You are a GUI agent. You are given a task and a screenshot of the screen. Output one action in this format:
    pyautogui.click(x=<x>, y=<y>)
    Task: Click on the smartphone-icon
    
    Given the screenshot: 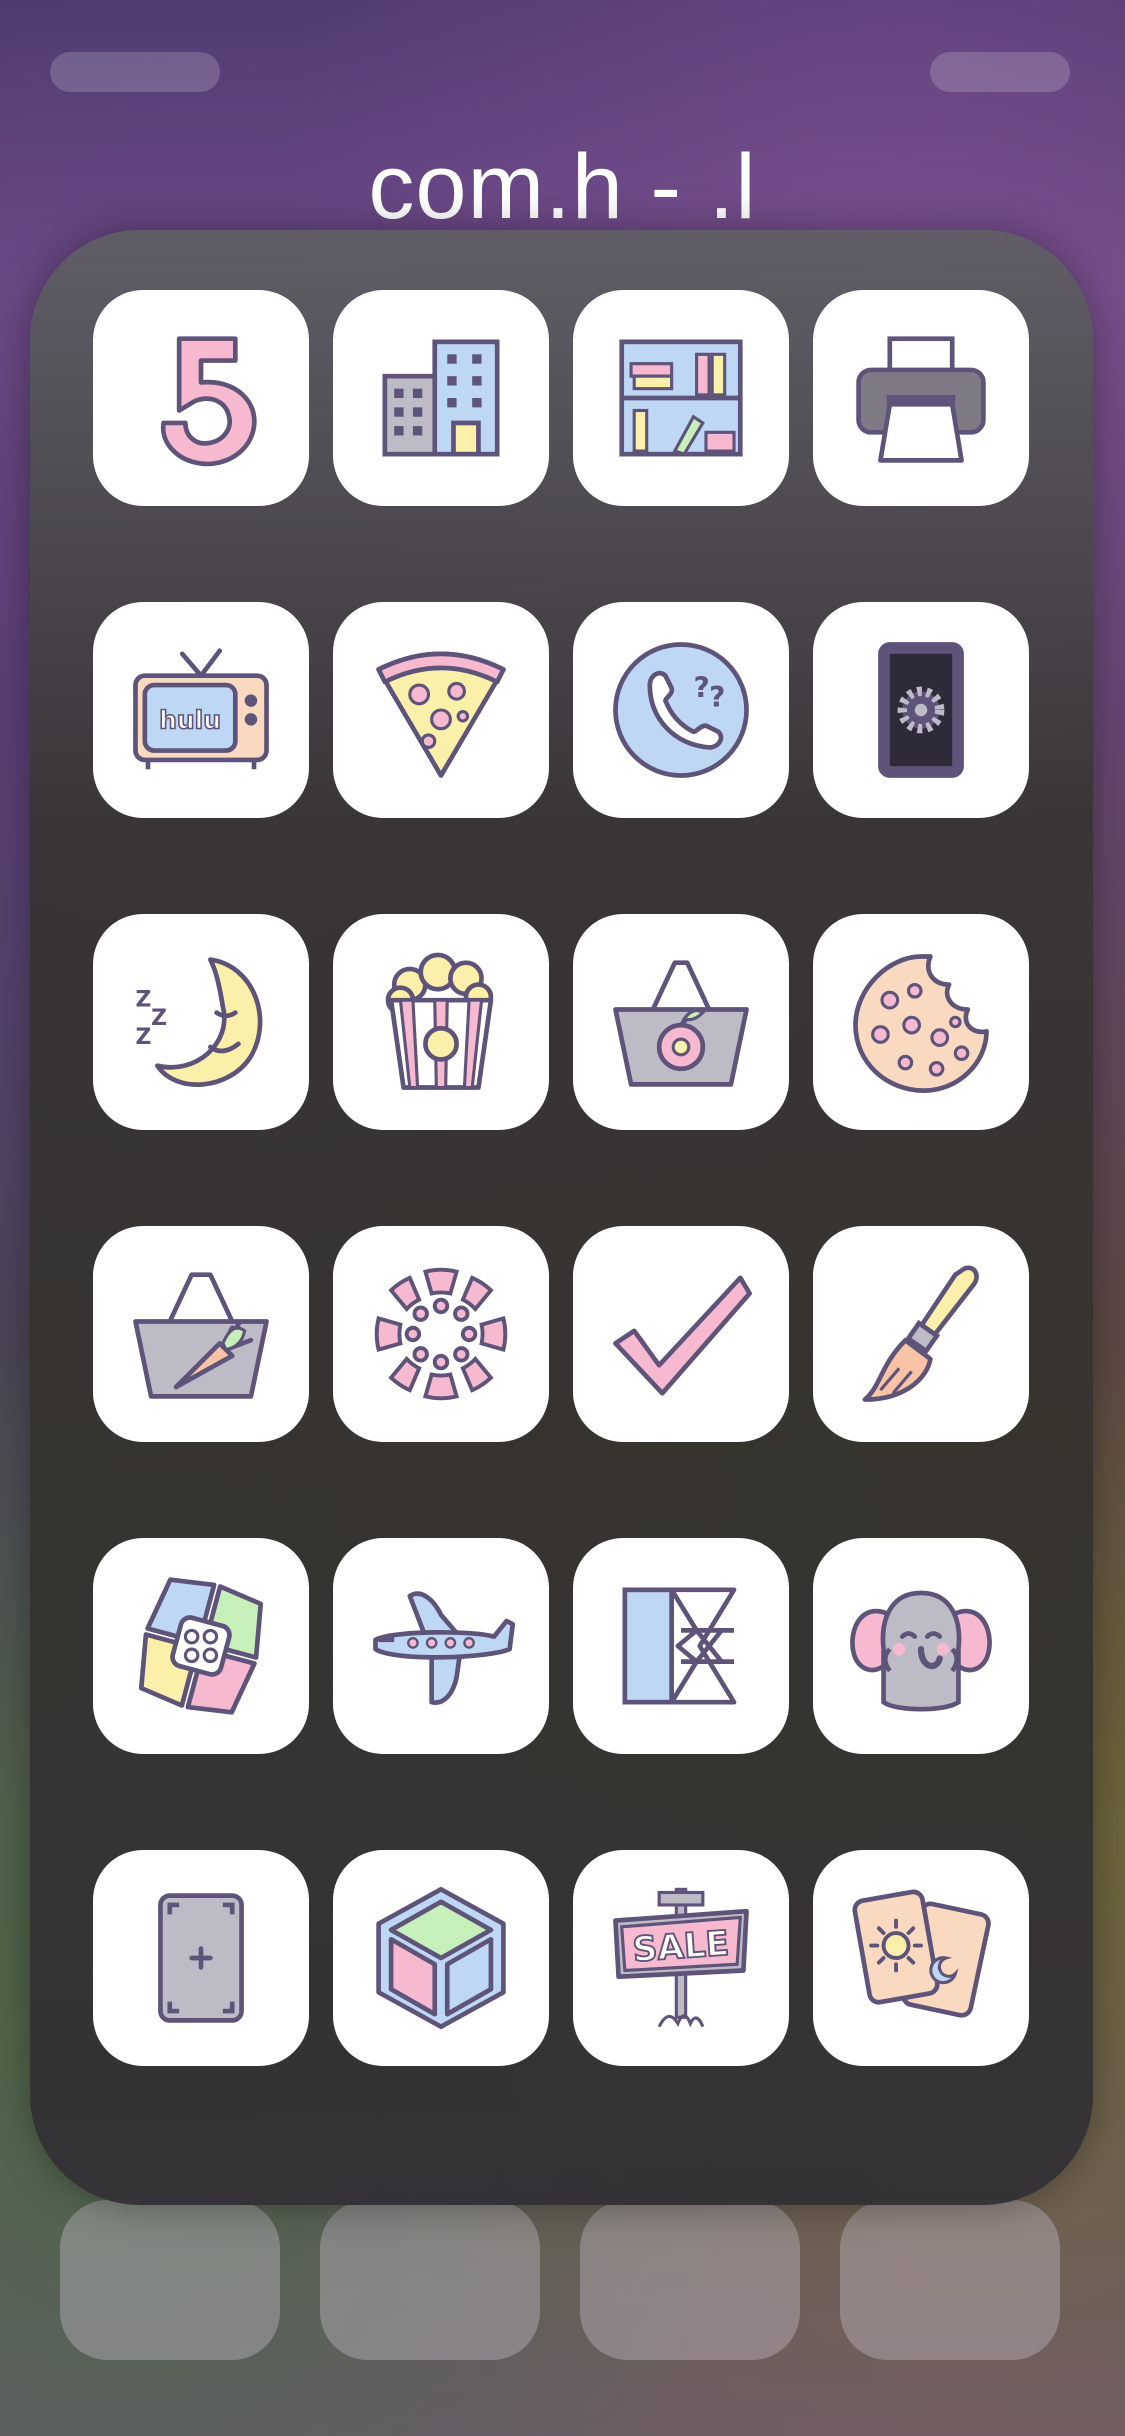 What is the action you would take?
    pyautogui.click(x=921, y=710)
    